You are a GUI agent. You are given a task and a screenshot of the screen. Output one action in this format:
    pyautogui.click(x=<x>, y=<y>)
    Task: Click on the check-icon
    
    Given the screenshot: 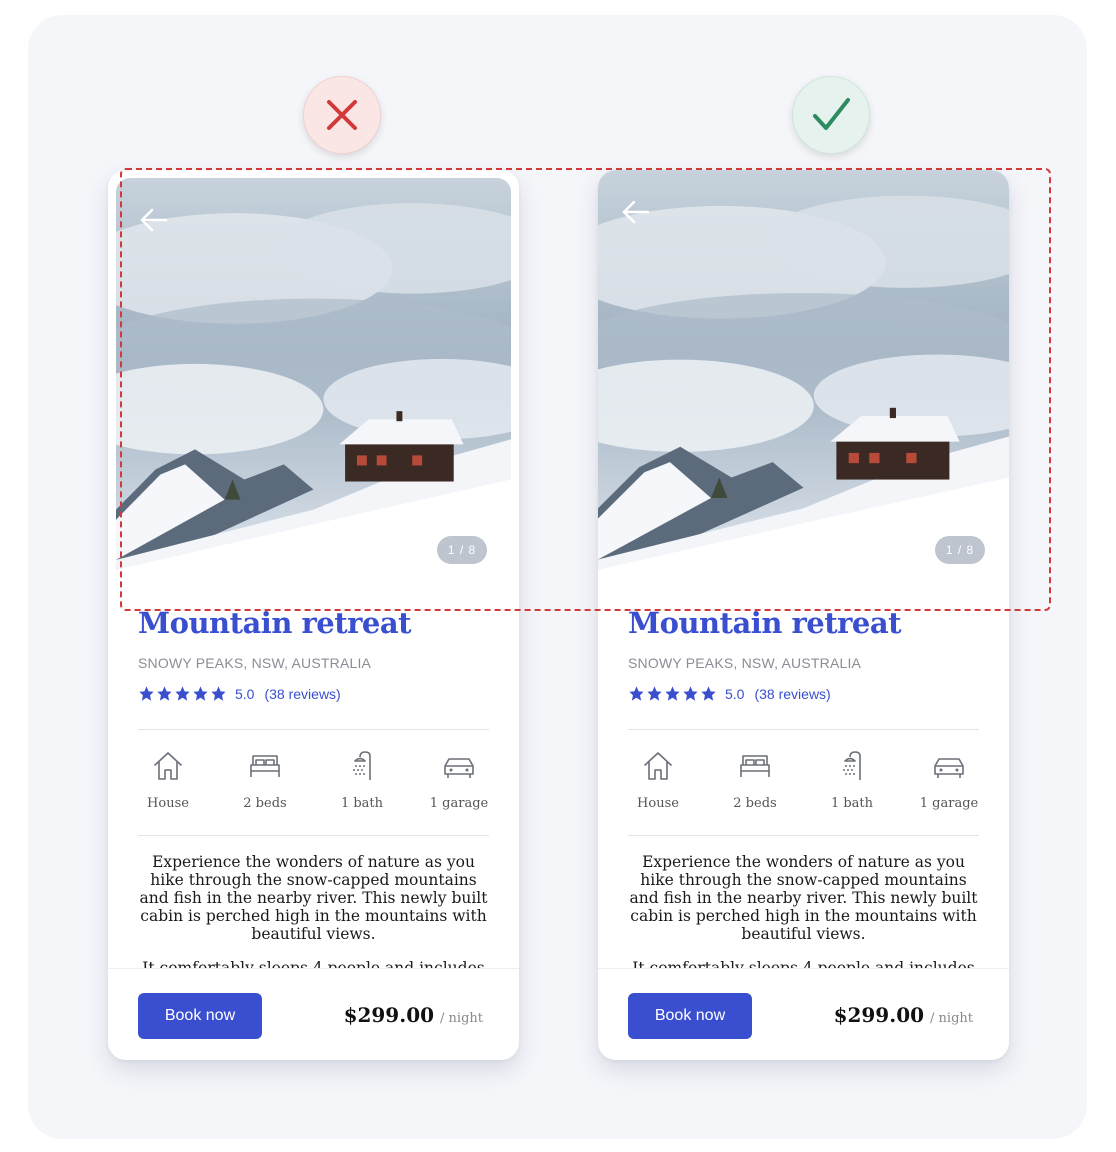 What is the action you would take?
    pyautogui.click(x=831, y=114)
    